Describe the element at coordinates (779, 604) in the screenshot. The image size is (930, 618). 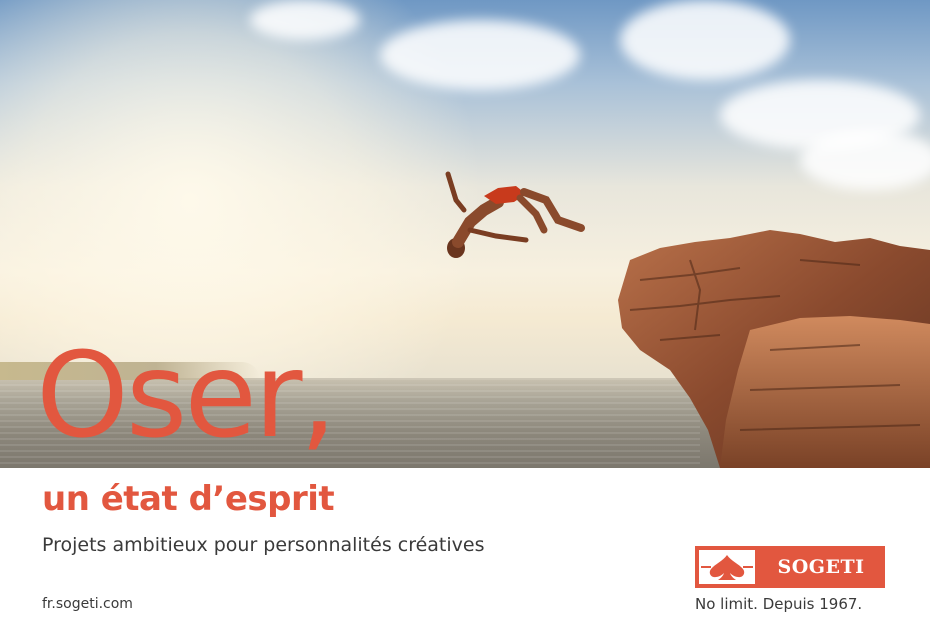
I see `brand-slogan: No limit. Depuis 1967.` at that location.